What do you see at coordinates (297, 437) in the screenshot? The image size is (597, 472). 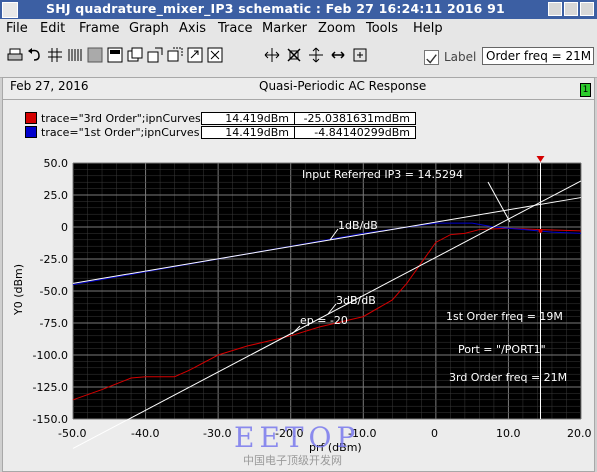 I see `eetop-watermark: EETOP` at bounding box center [297, 437].